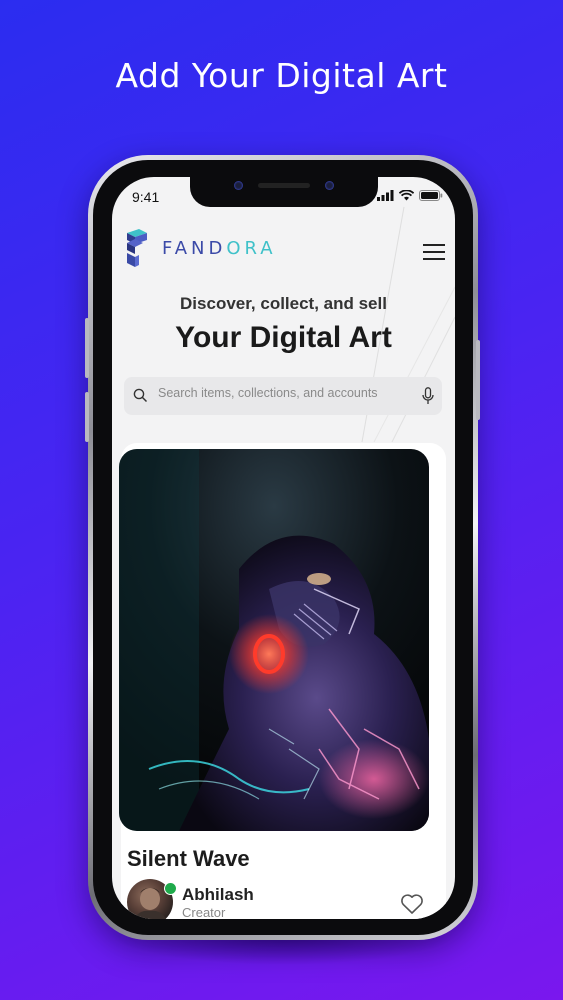  I want to click on background-lines, so click(408, 324).